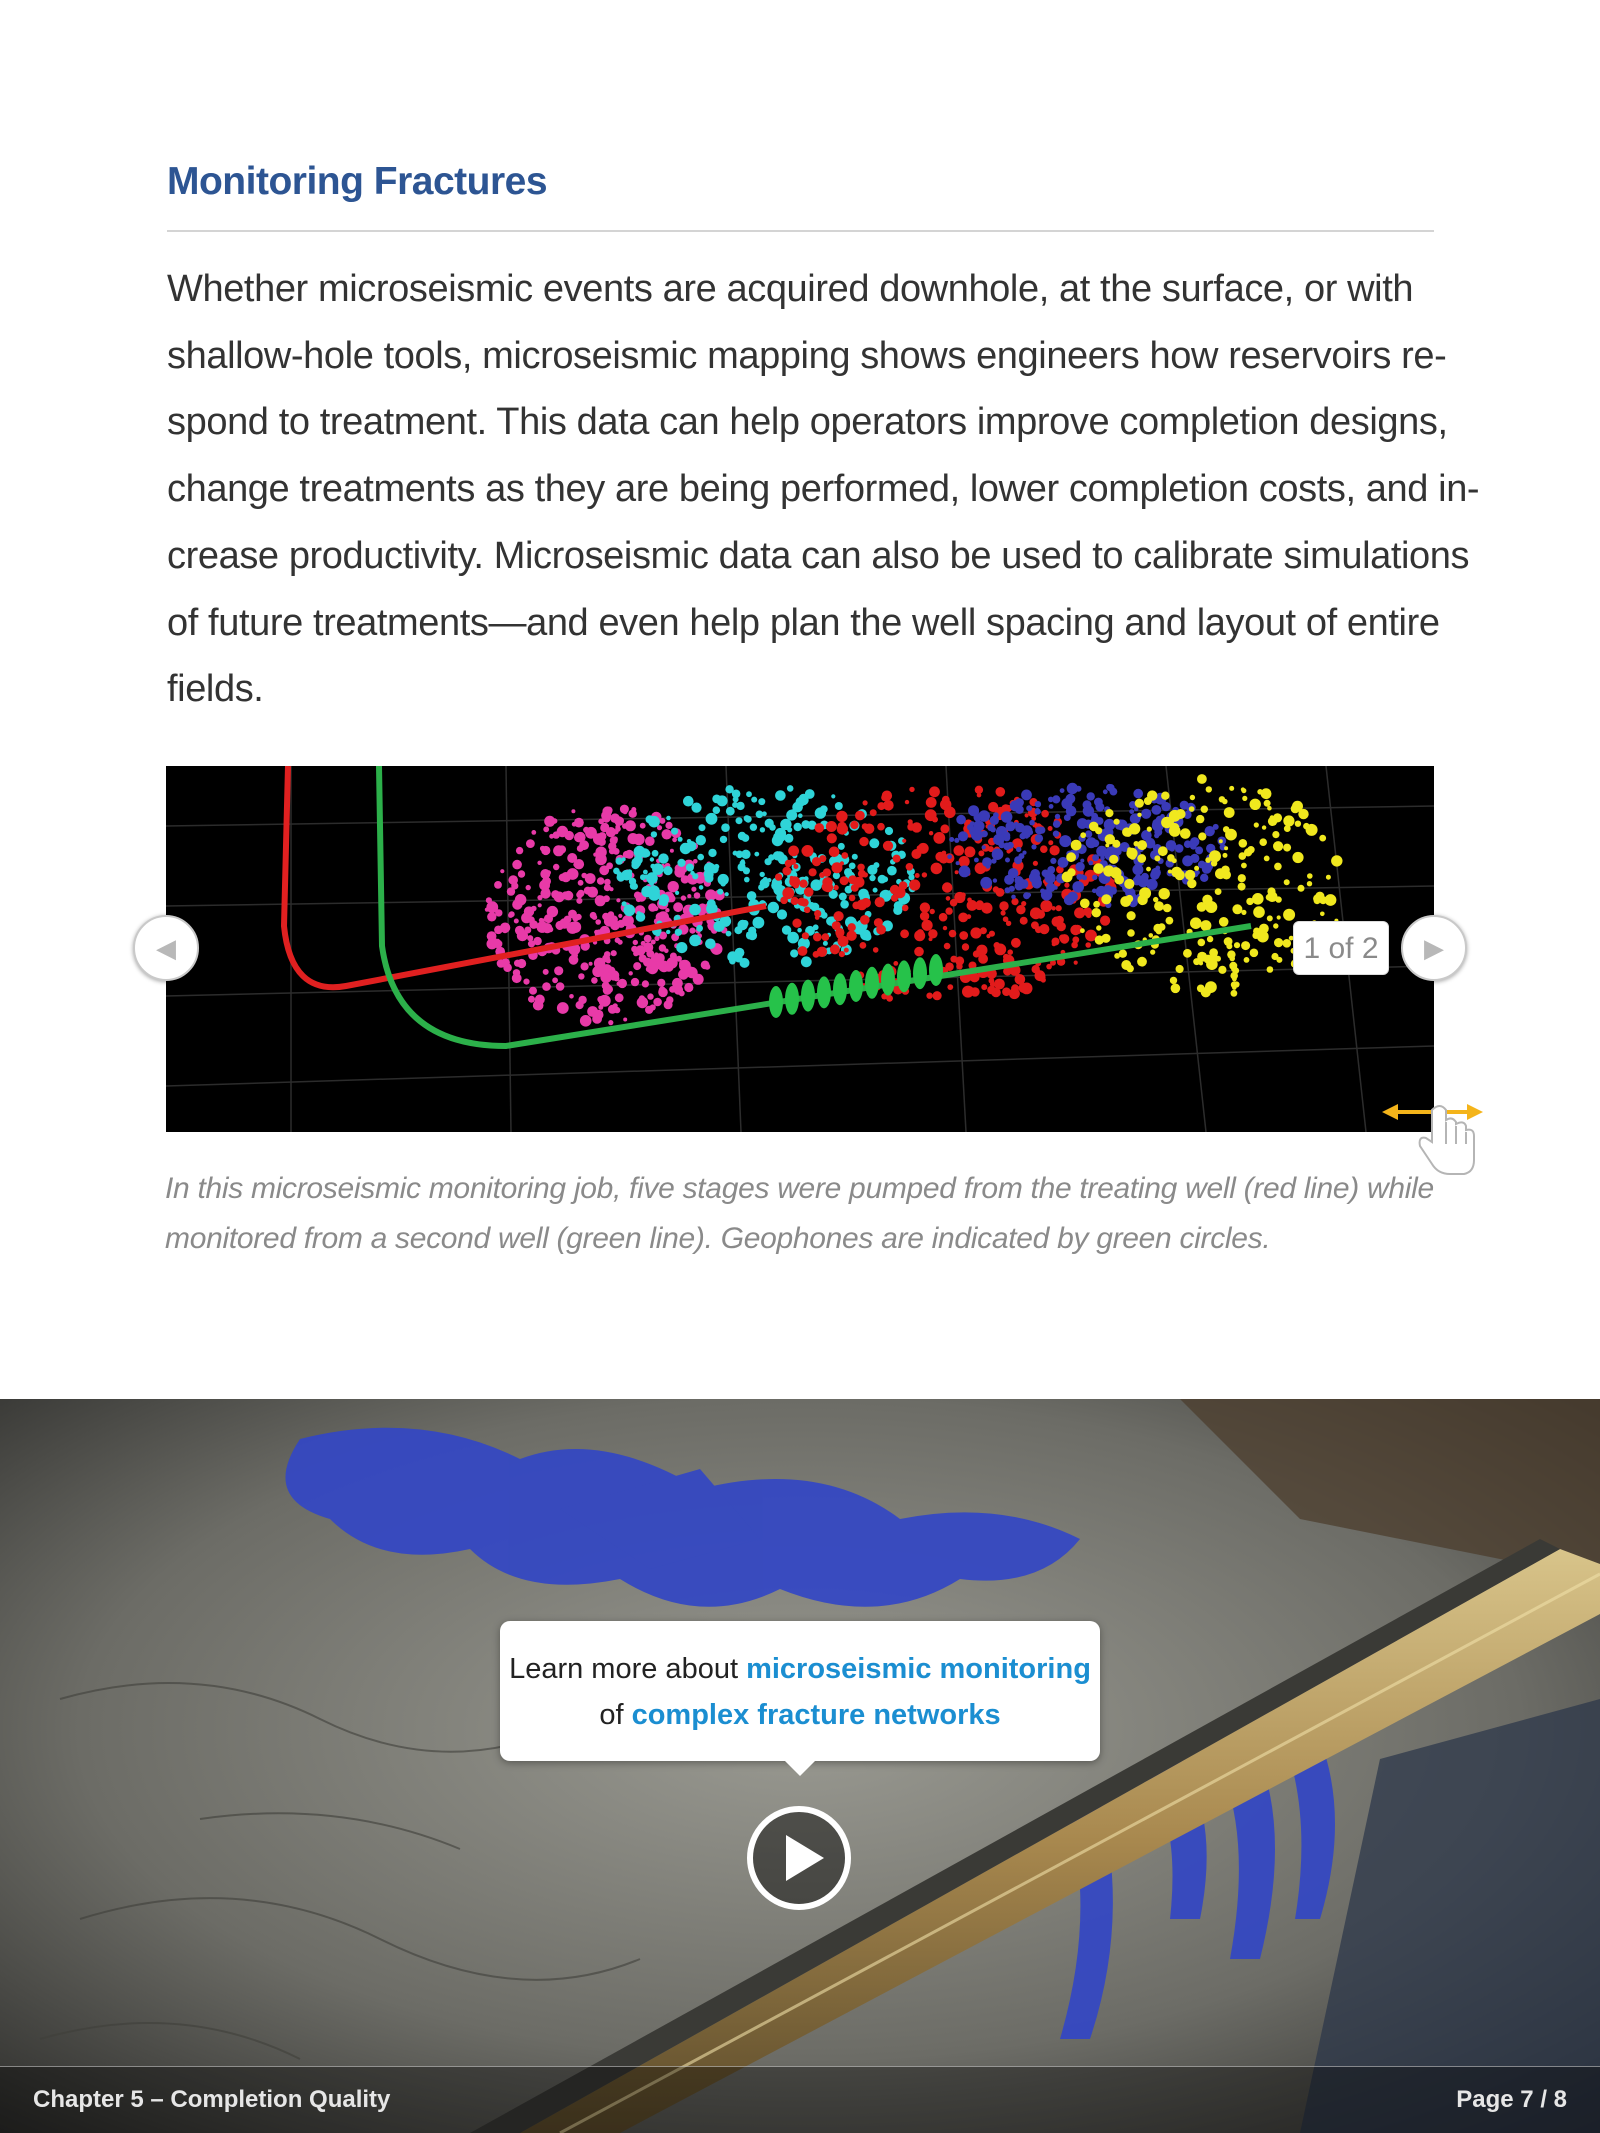 The image size is (1600, 2133). What do you see at coordinates (816, 1715) in the screenshot?
I see `complex-fracture-networks-link: complex fracture networks` at bounding box center [816, 1715].